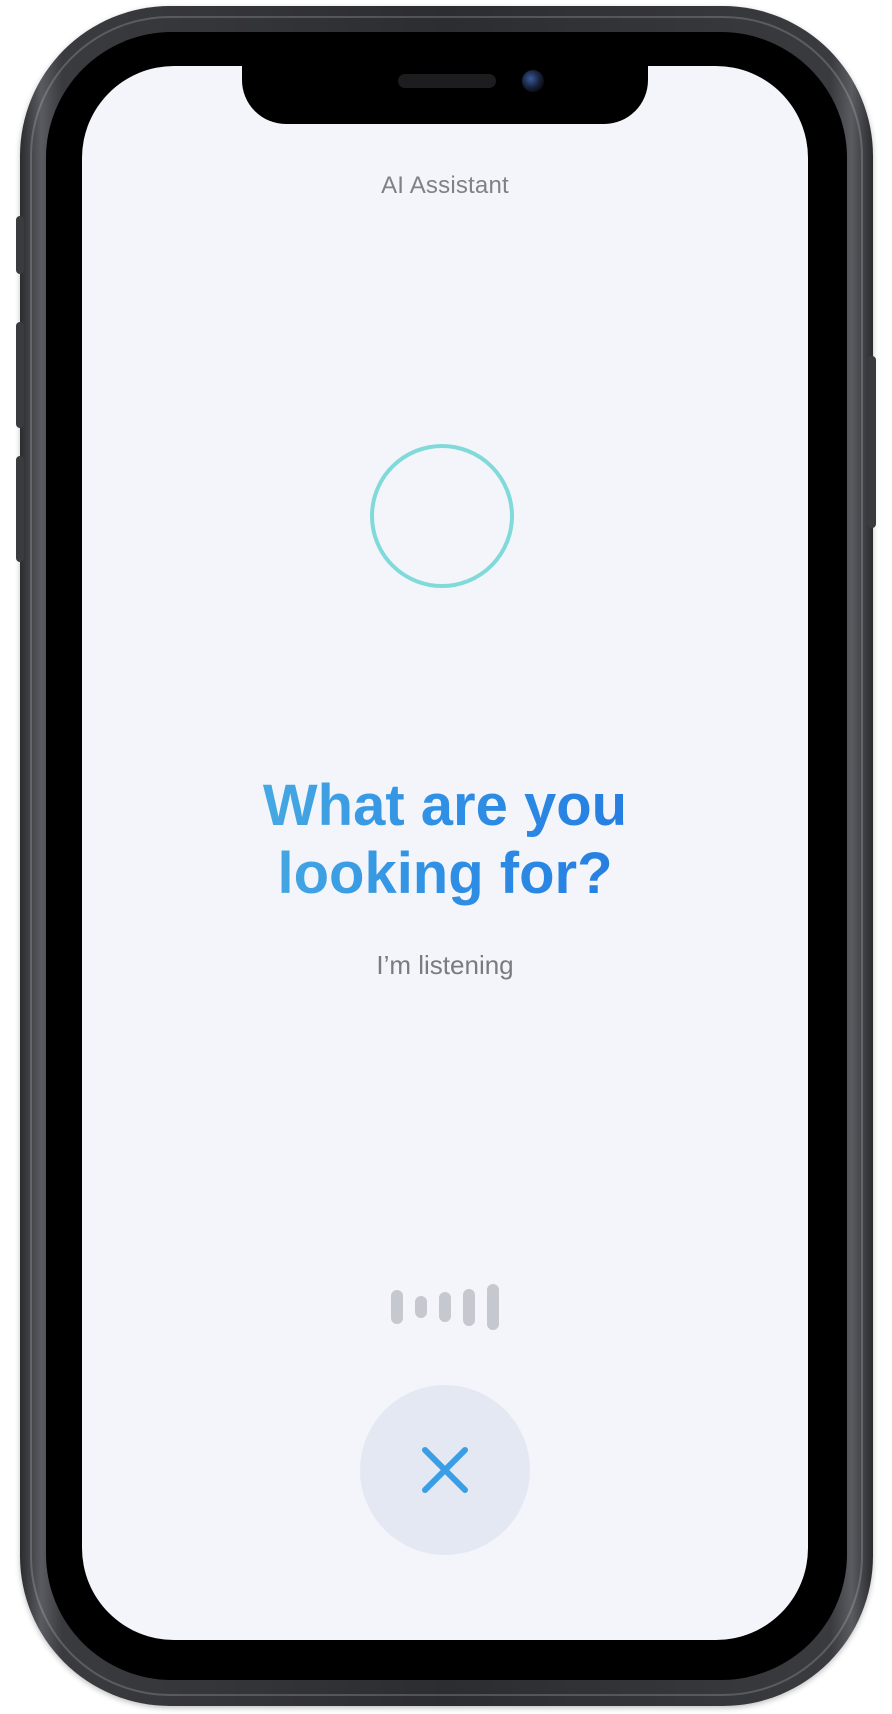 The image size is (892, 1714). What do you see at coordinates (533, 81) in the screenshot?
I see `front-camera` at bounding box center [533, 81].